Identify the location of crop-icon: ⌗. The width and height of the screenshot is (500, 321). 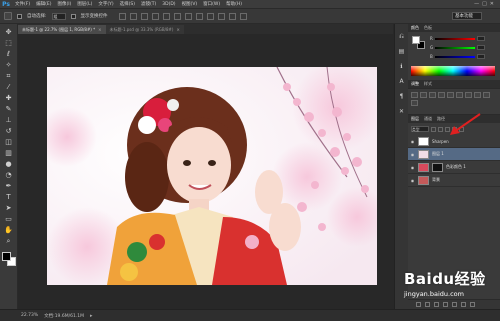
(9, 76).